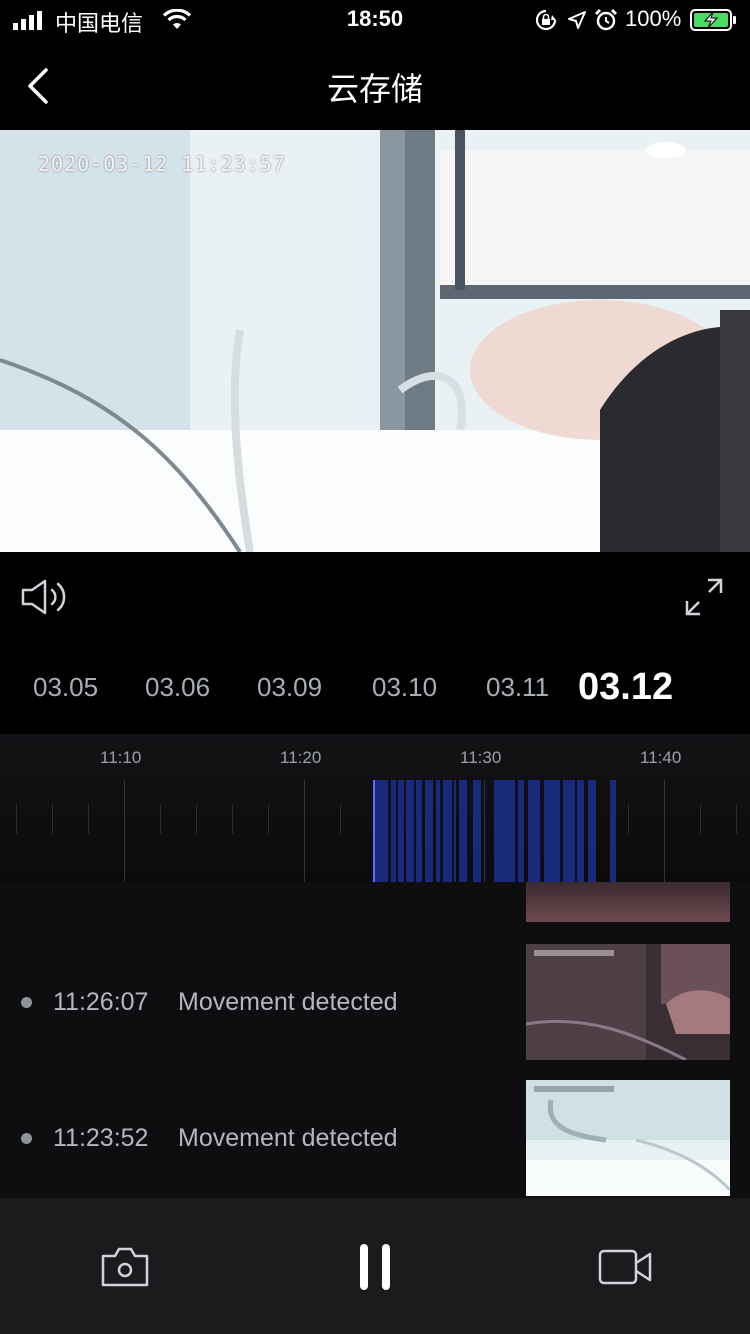  I want to click on camera-icon, so click(125, 1267).